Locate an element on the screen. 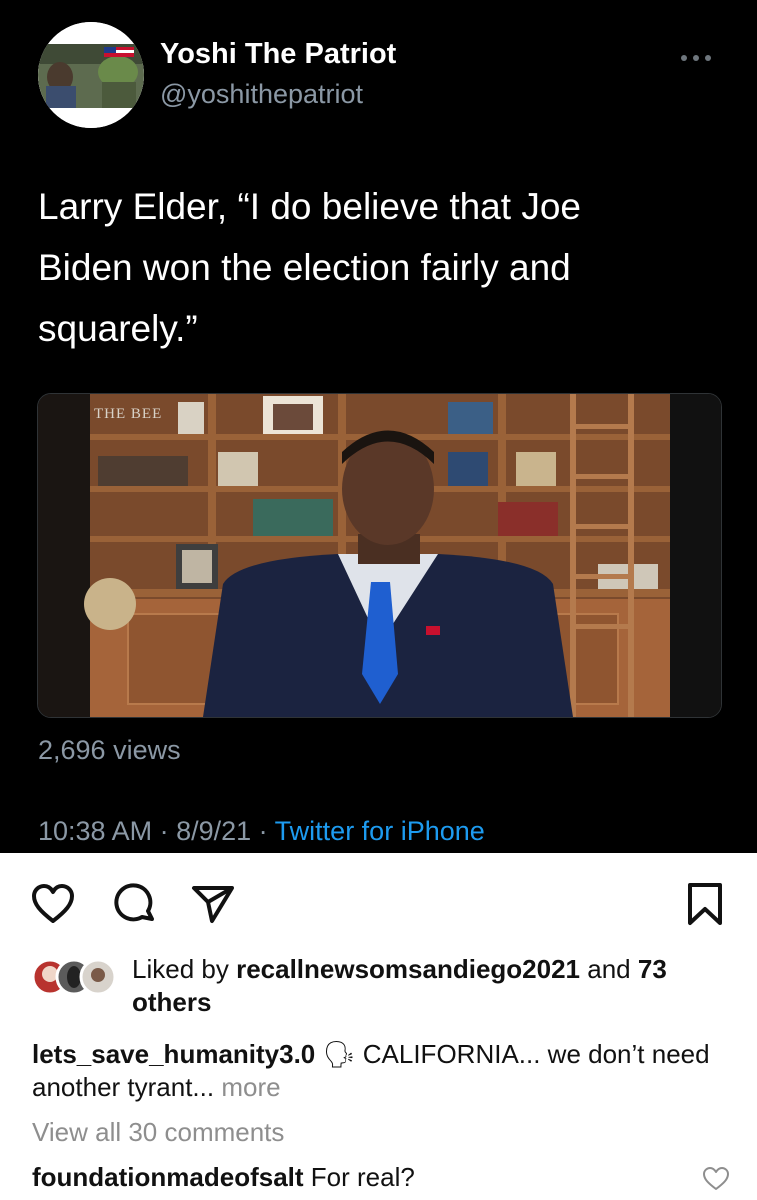  caption-more-link: more is located at coordinates (247, 1087).